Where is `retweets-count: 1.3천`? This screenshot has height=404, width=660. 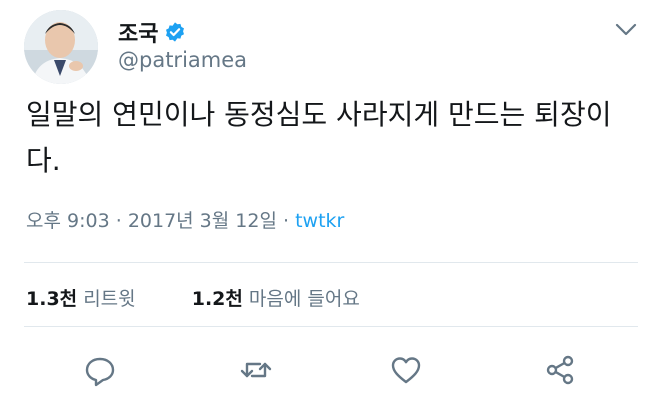 retweets-count: 1.3천 is located at coordinates (52, 299).